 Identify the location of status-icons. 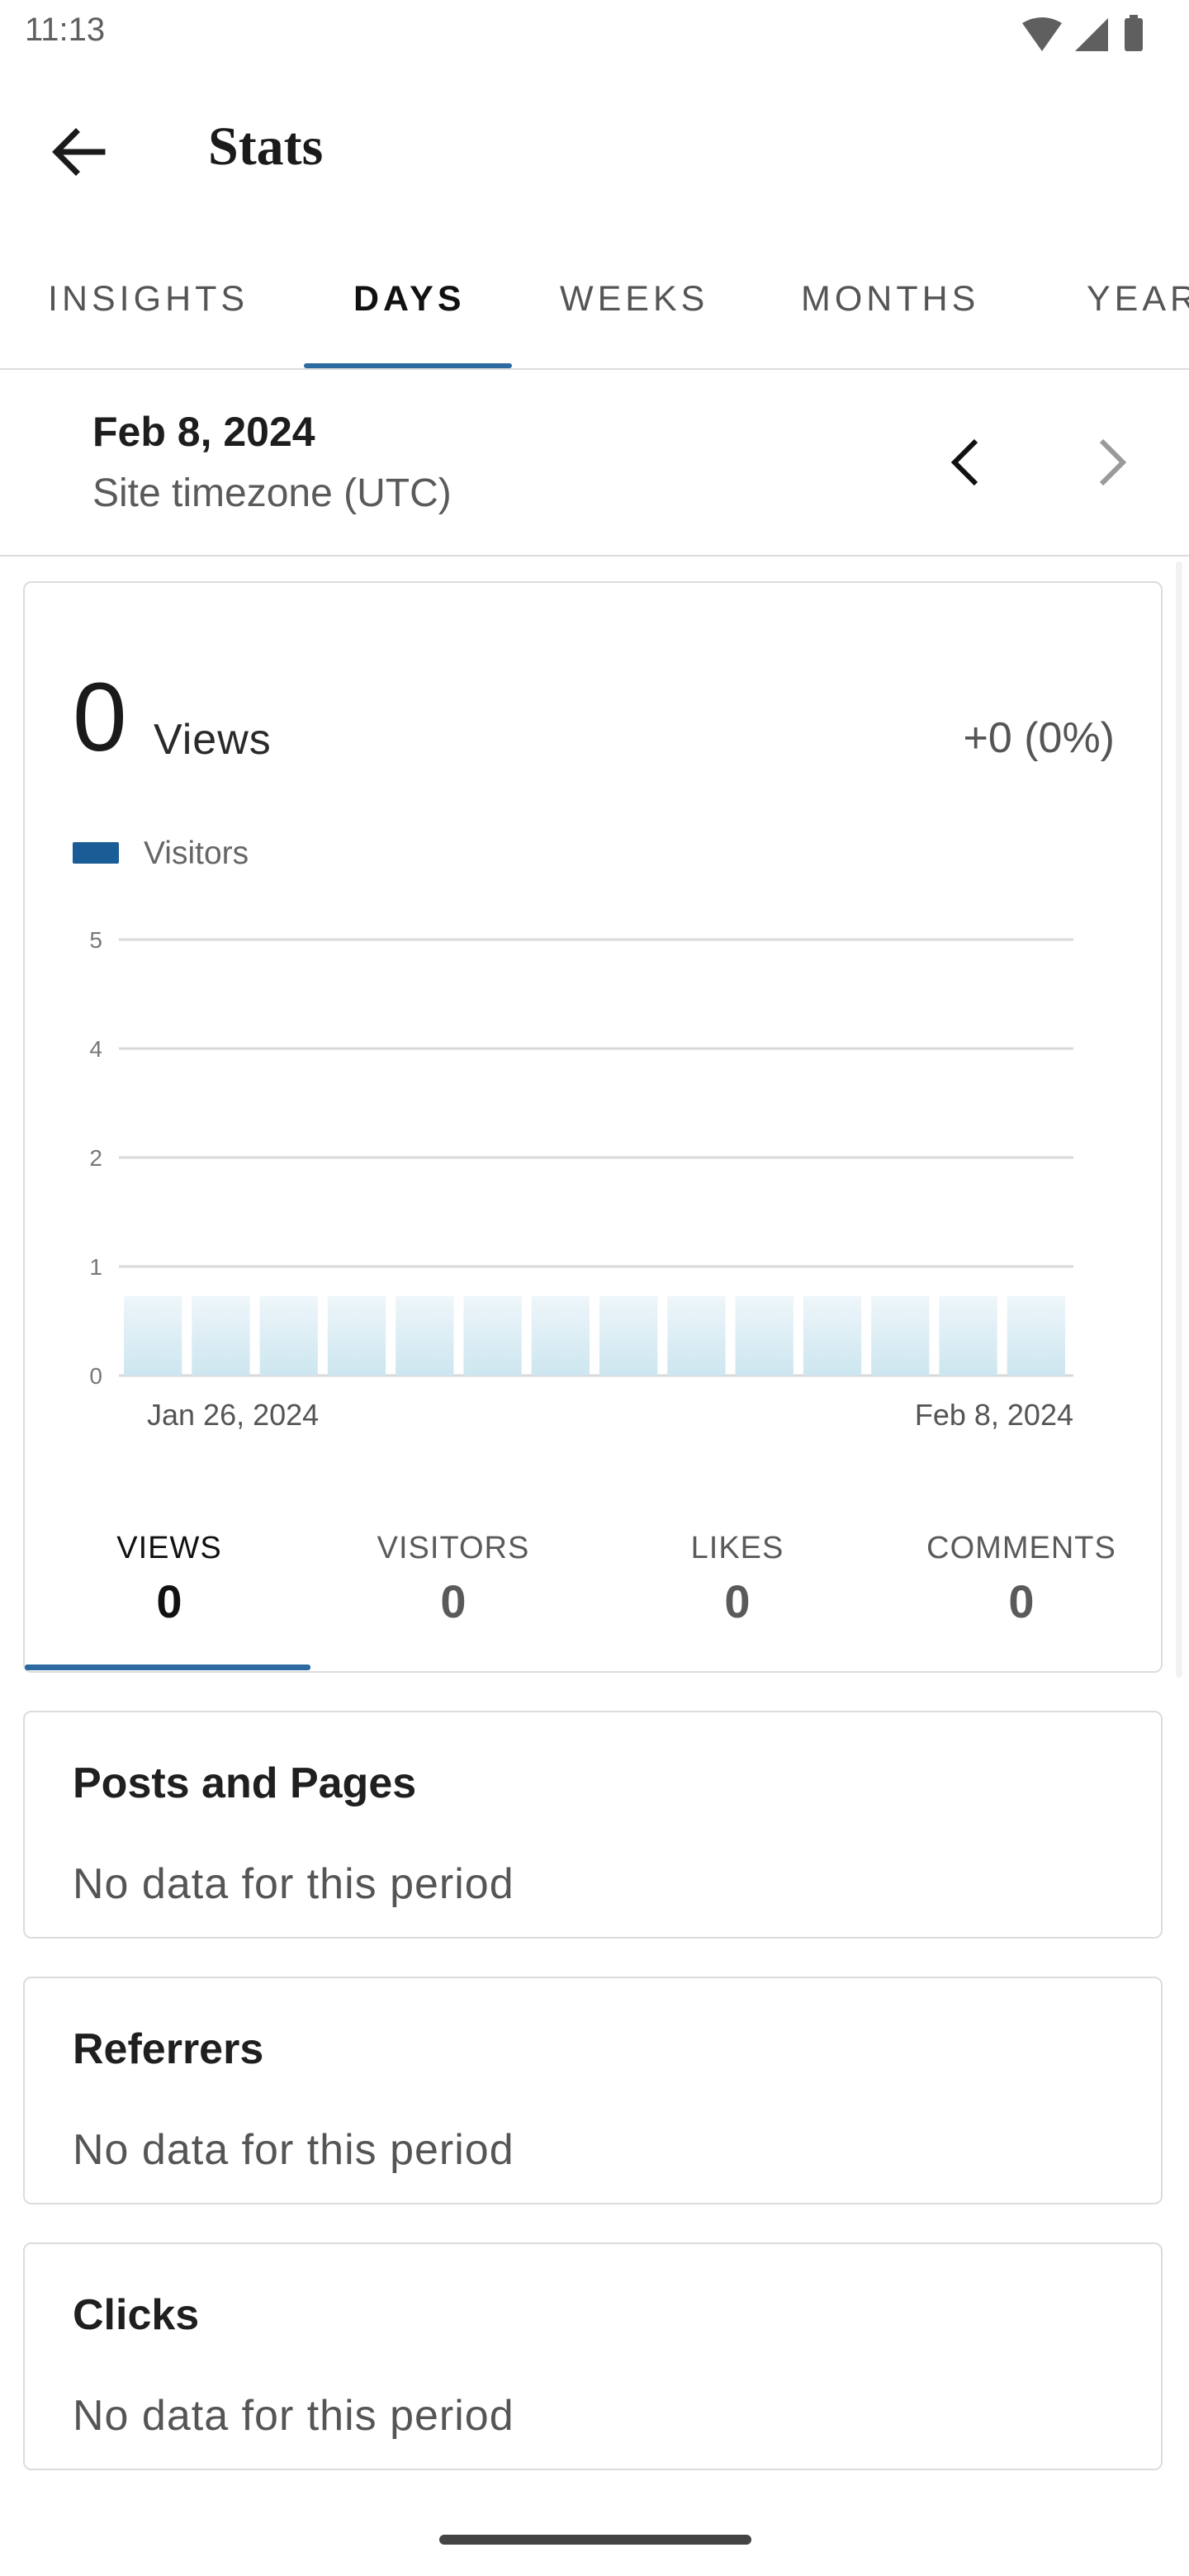
(1082, 33).